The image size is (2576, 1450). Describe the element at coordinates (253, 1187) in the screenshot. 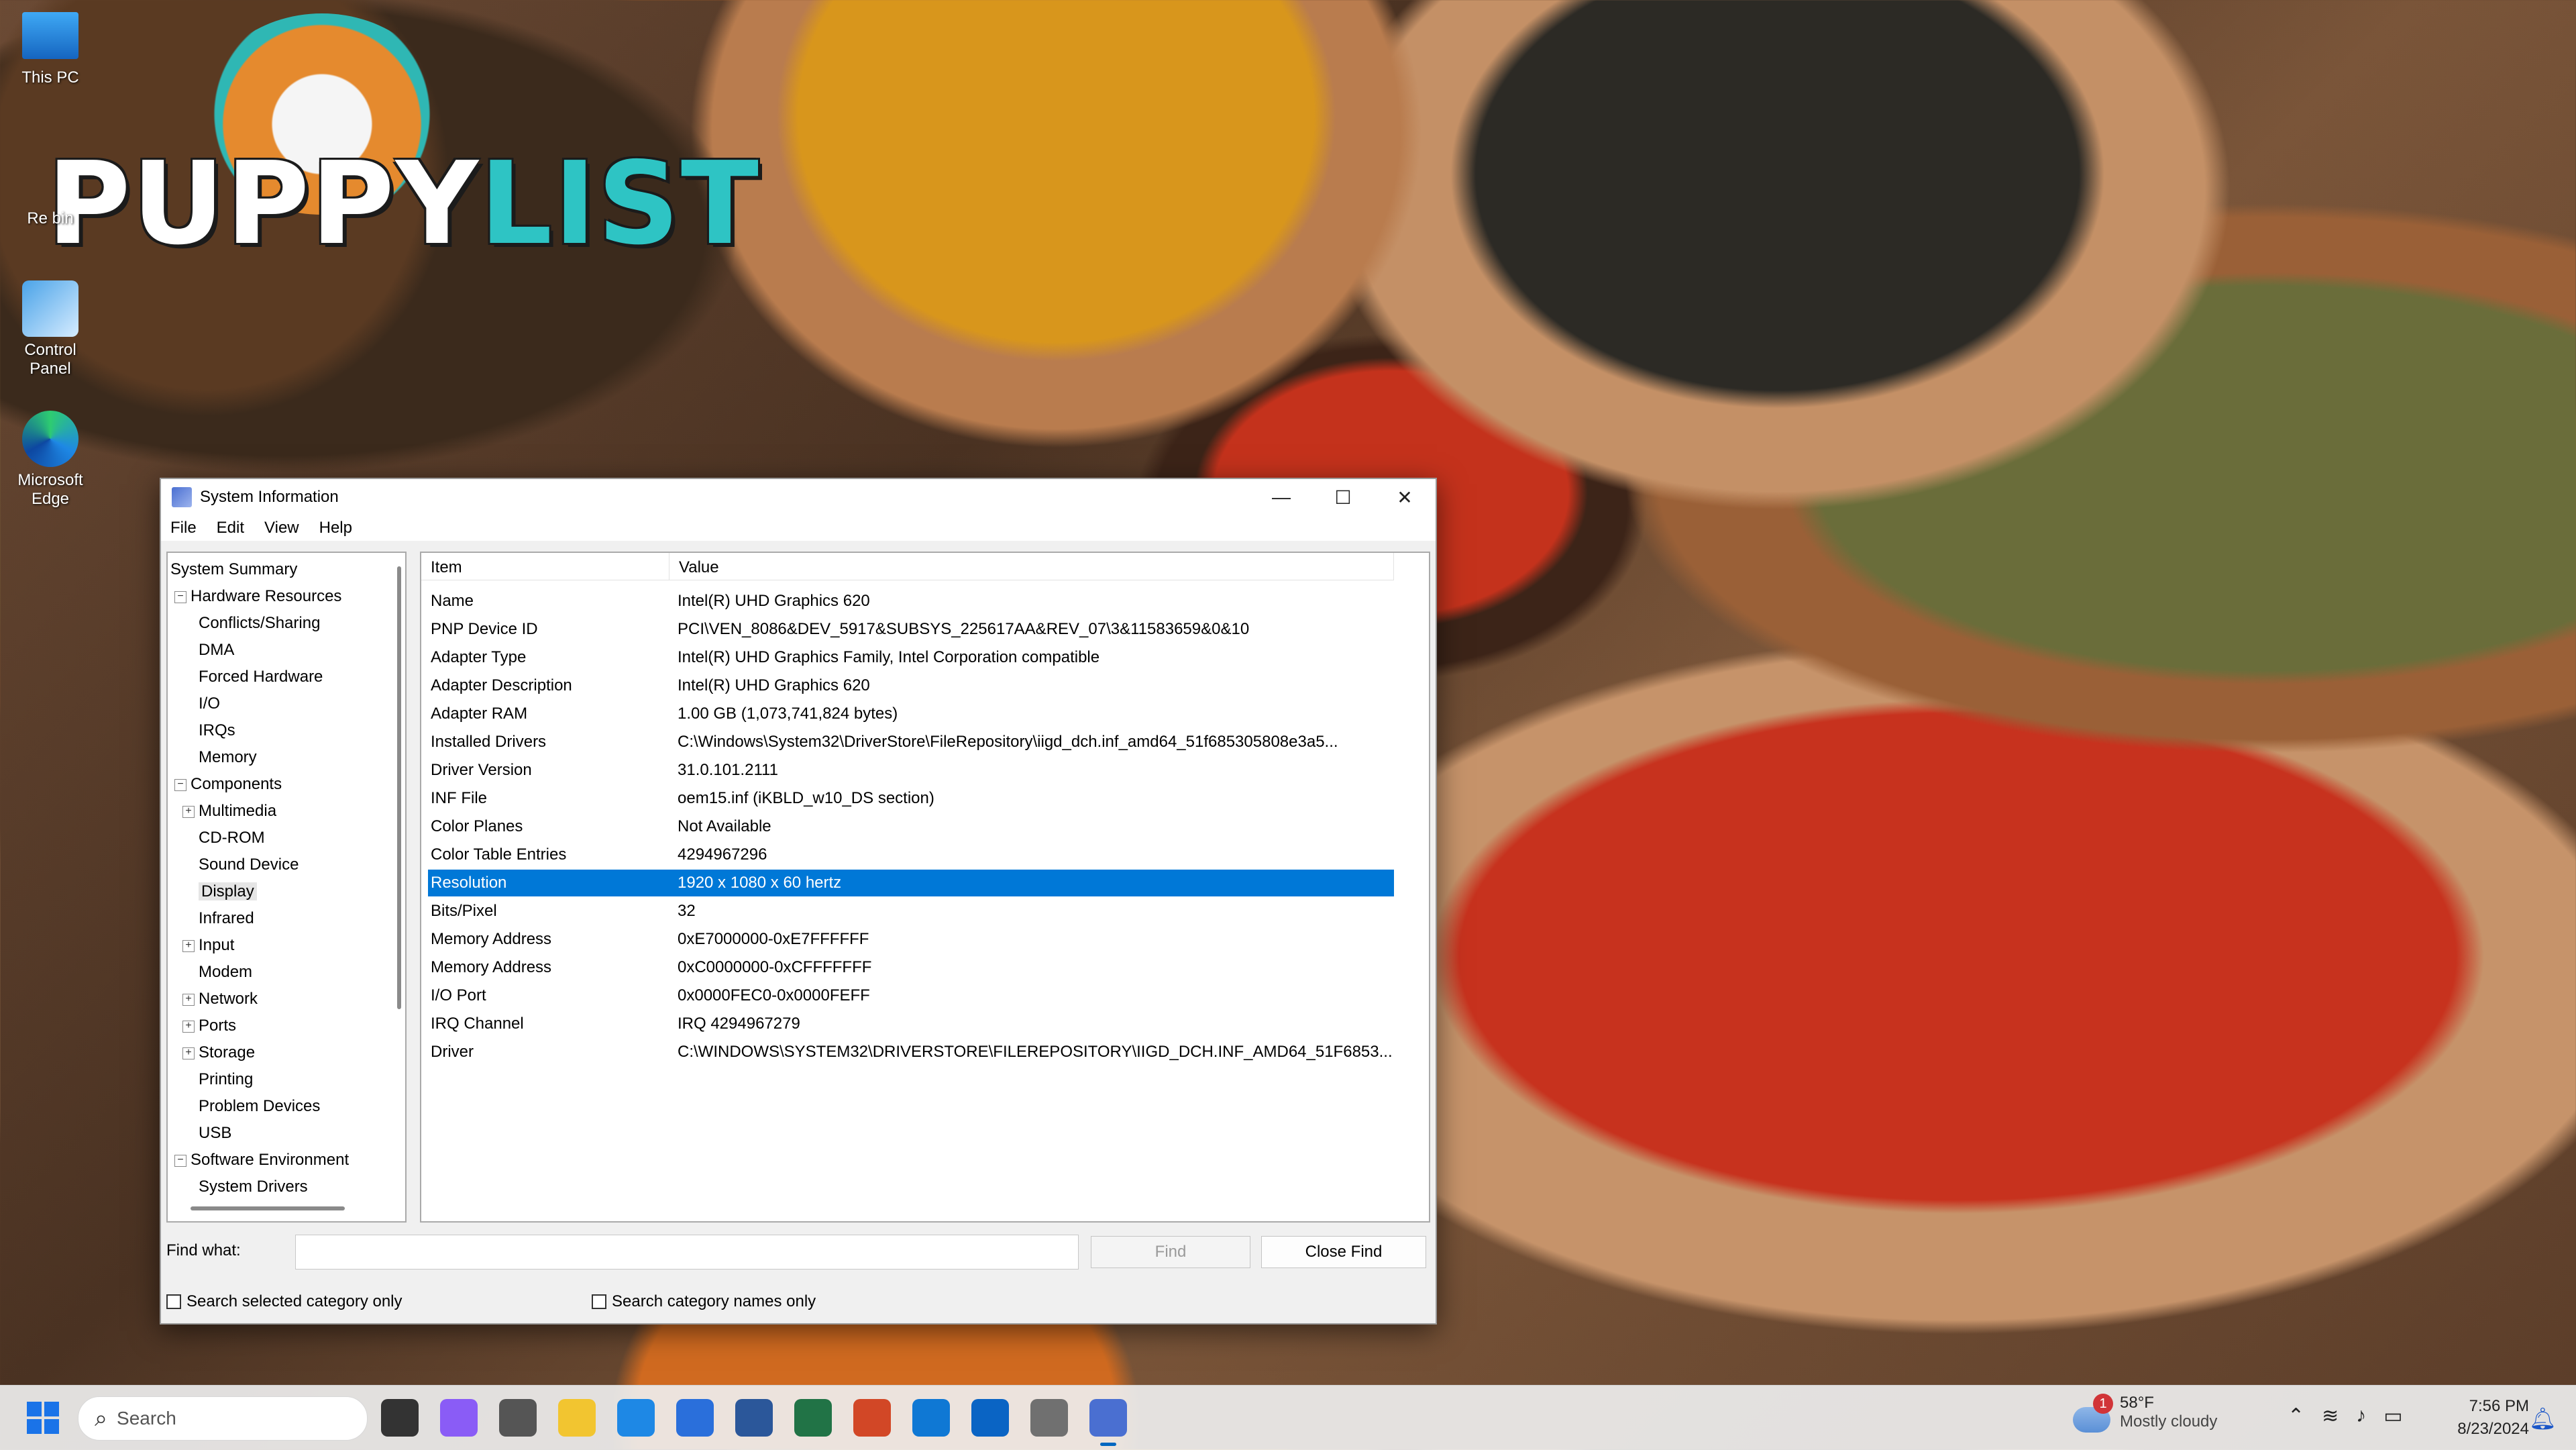

I see `tree-item: System Drivers` at that location.